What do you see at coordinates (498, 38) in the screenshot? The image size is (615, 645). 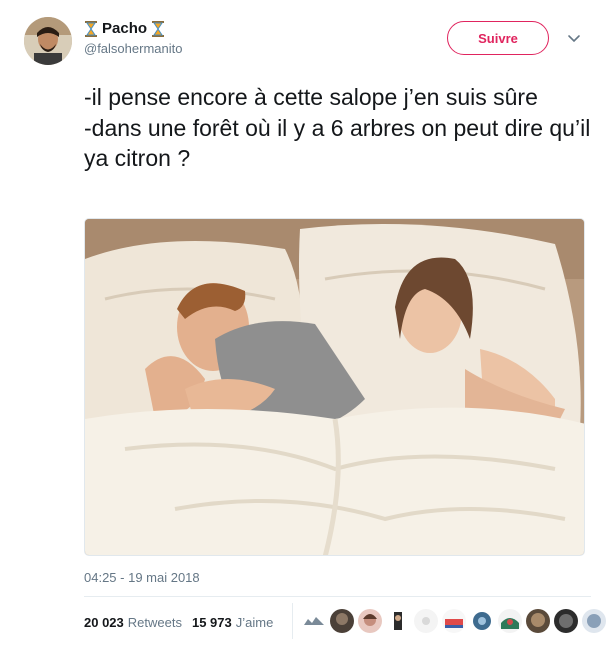 I see `follow-button: Suivre` at bounding box center [498, 38].